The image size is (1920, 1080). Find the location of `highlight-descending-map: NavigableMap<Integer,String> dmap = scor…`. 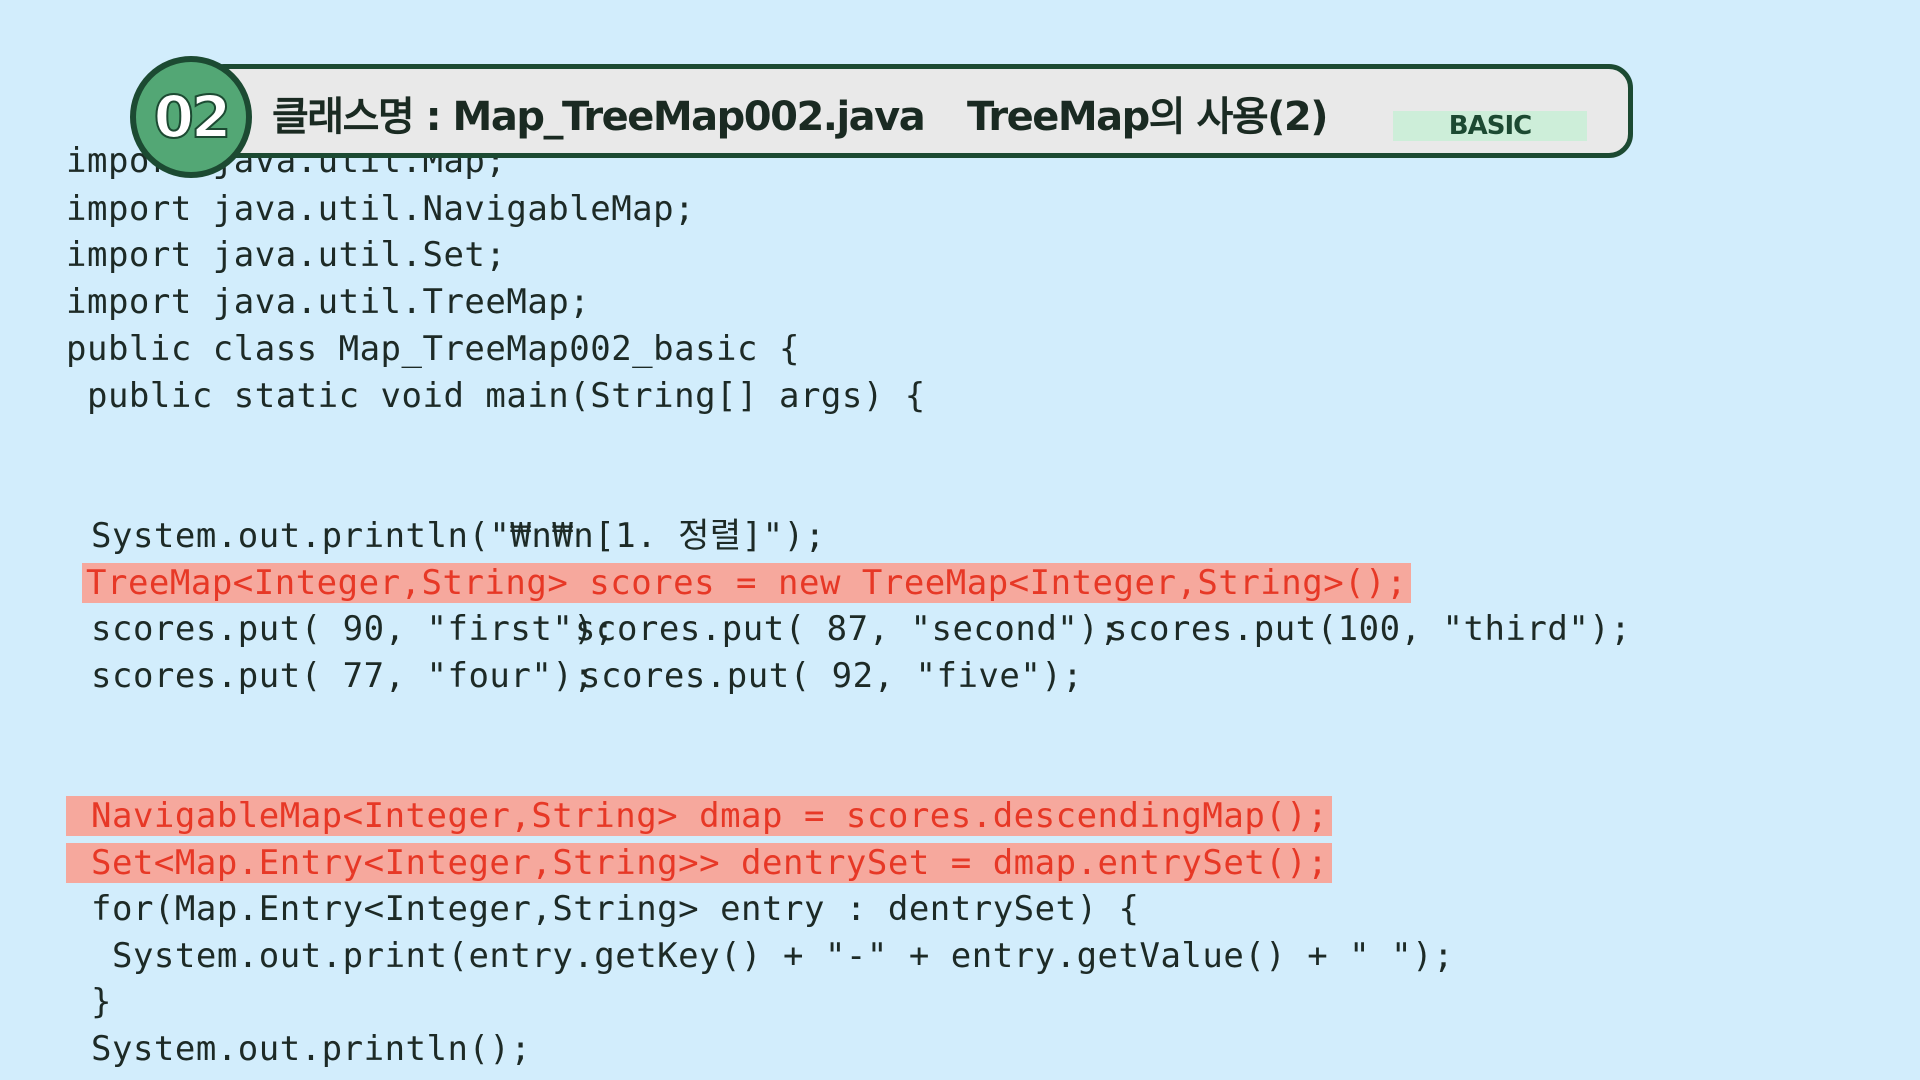

highlight-descending-map: NavigableMap<Integer,String> dmap = scor… is located at coordinates (699, 816).